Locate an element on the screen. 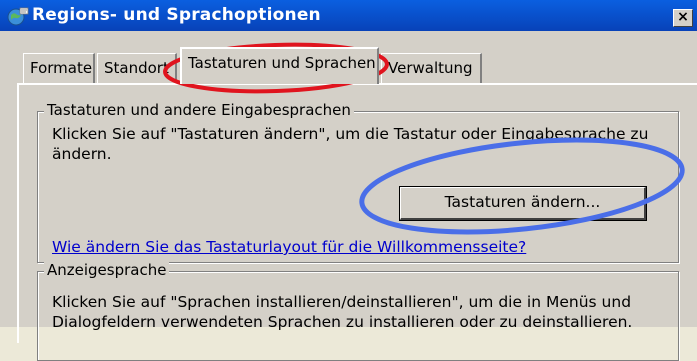 The width and height of the screenshot is (697, 361). tab-label: Tastaturen und Sprachen is located at coordinates (282, 63).